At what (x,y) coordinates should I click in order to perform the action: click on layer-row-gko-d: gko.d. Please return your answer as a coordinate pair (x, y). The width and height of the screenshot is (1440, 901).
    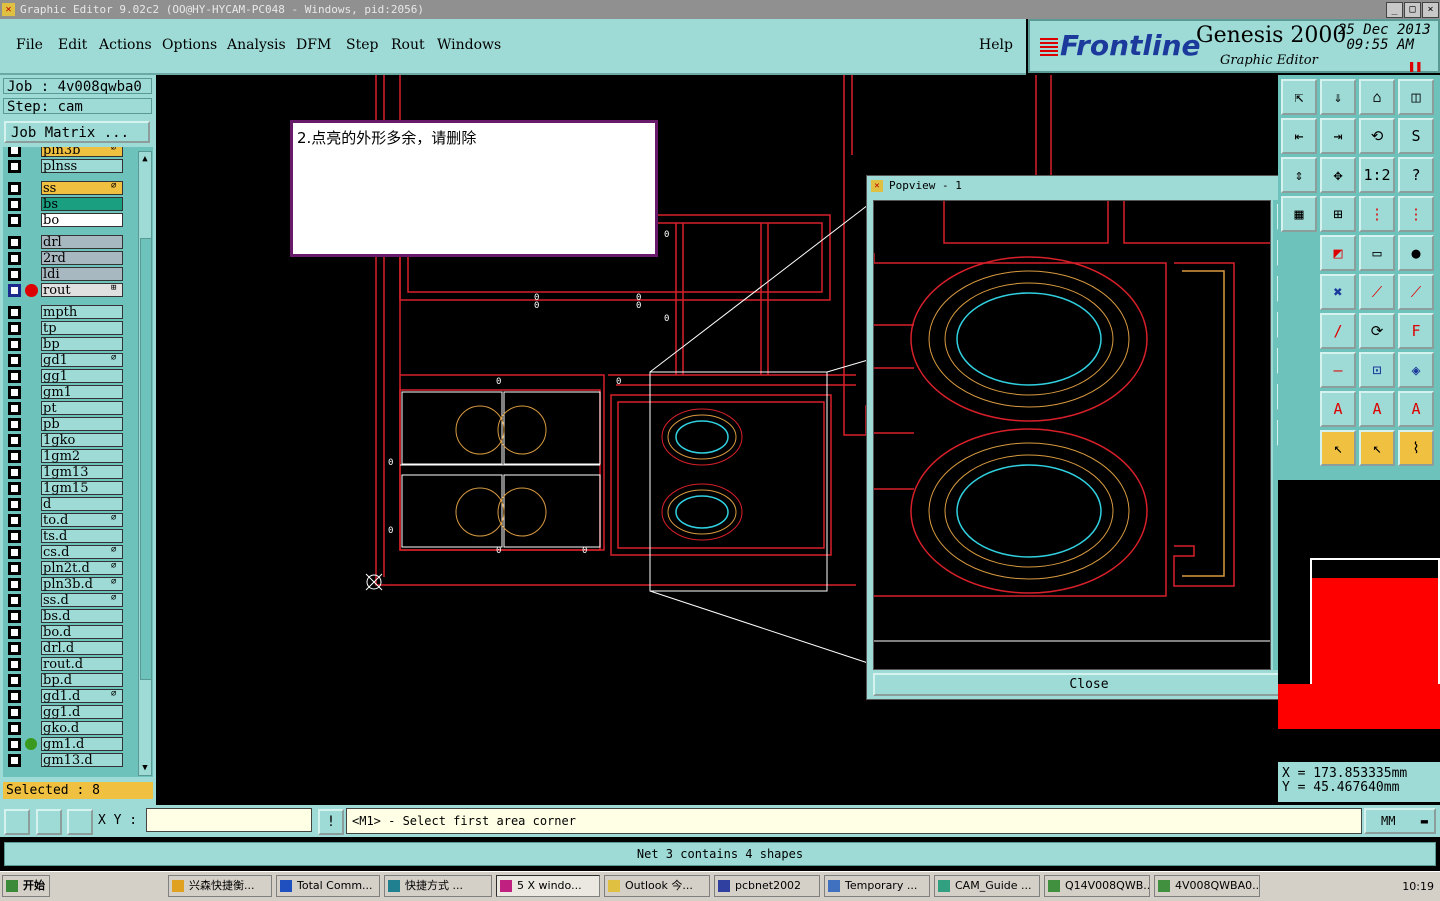
    Looking at the image, I should click on (65, 728).